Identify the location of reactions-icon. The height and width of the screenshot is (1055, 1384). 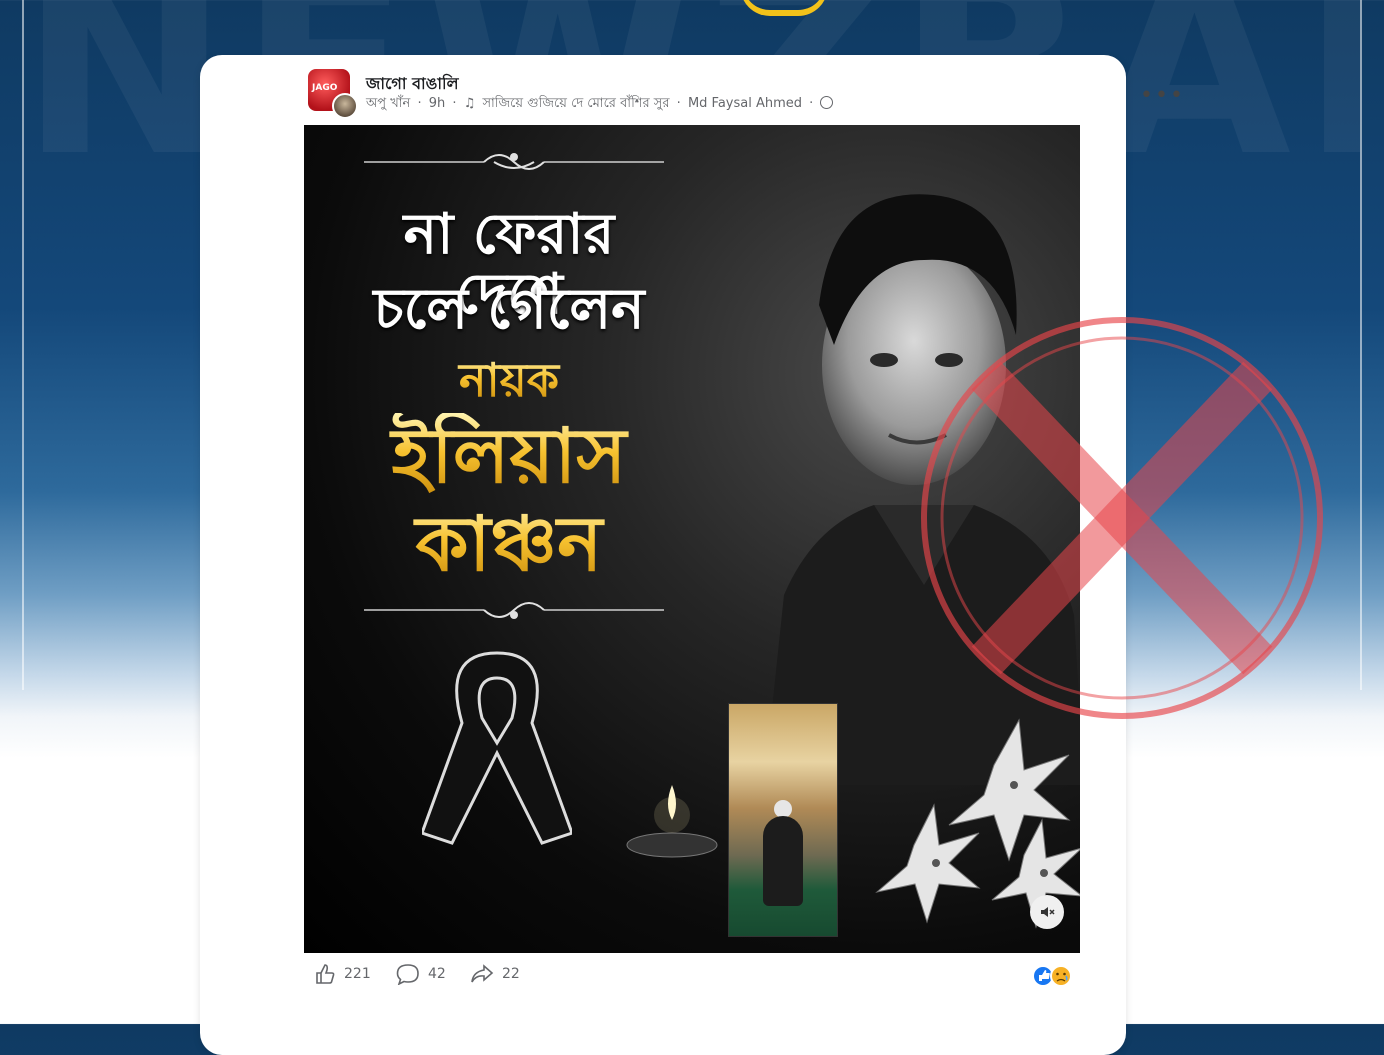
(1054, 976).